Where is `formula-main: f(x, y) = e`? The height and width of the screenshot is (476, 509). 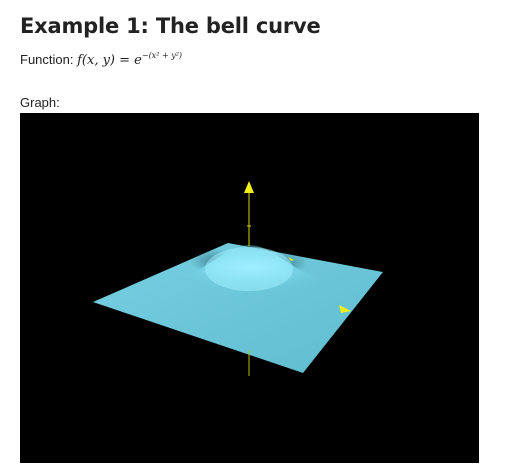 formula-main: f(x, y) = e is located at coordinates (109, 60).